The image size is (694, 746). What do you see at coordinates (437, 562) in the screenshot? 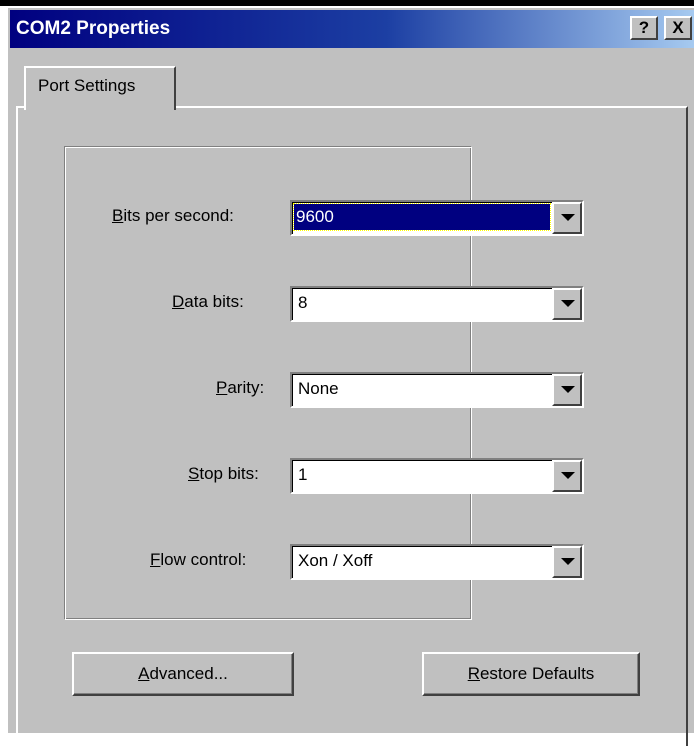
I see `flow-control-select: Xon / Xoff` at bounding box center [437, 562].